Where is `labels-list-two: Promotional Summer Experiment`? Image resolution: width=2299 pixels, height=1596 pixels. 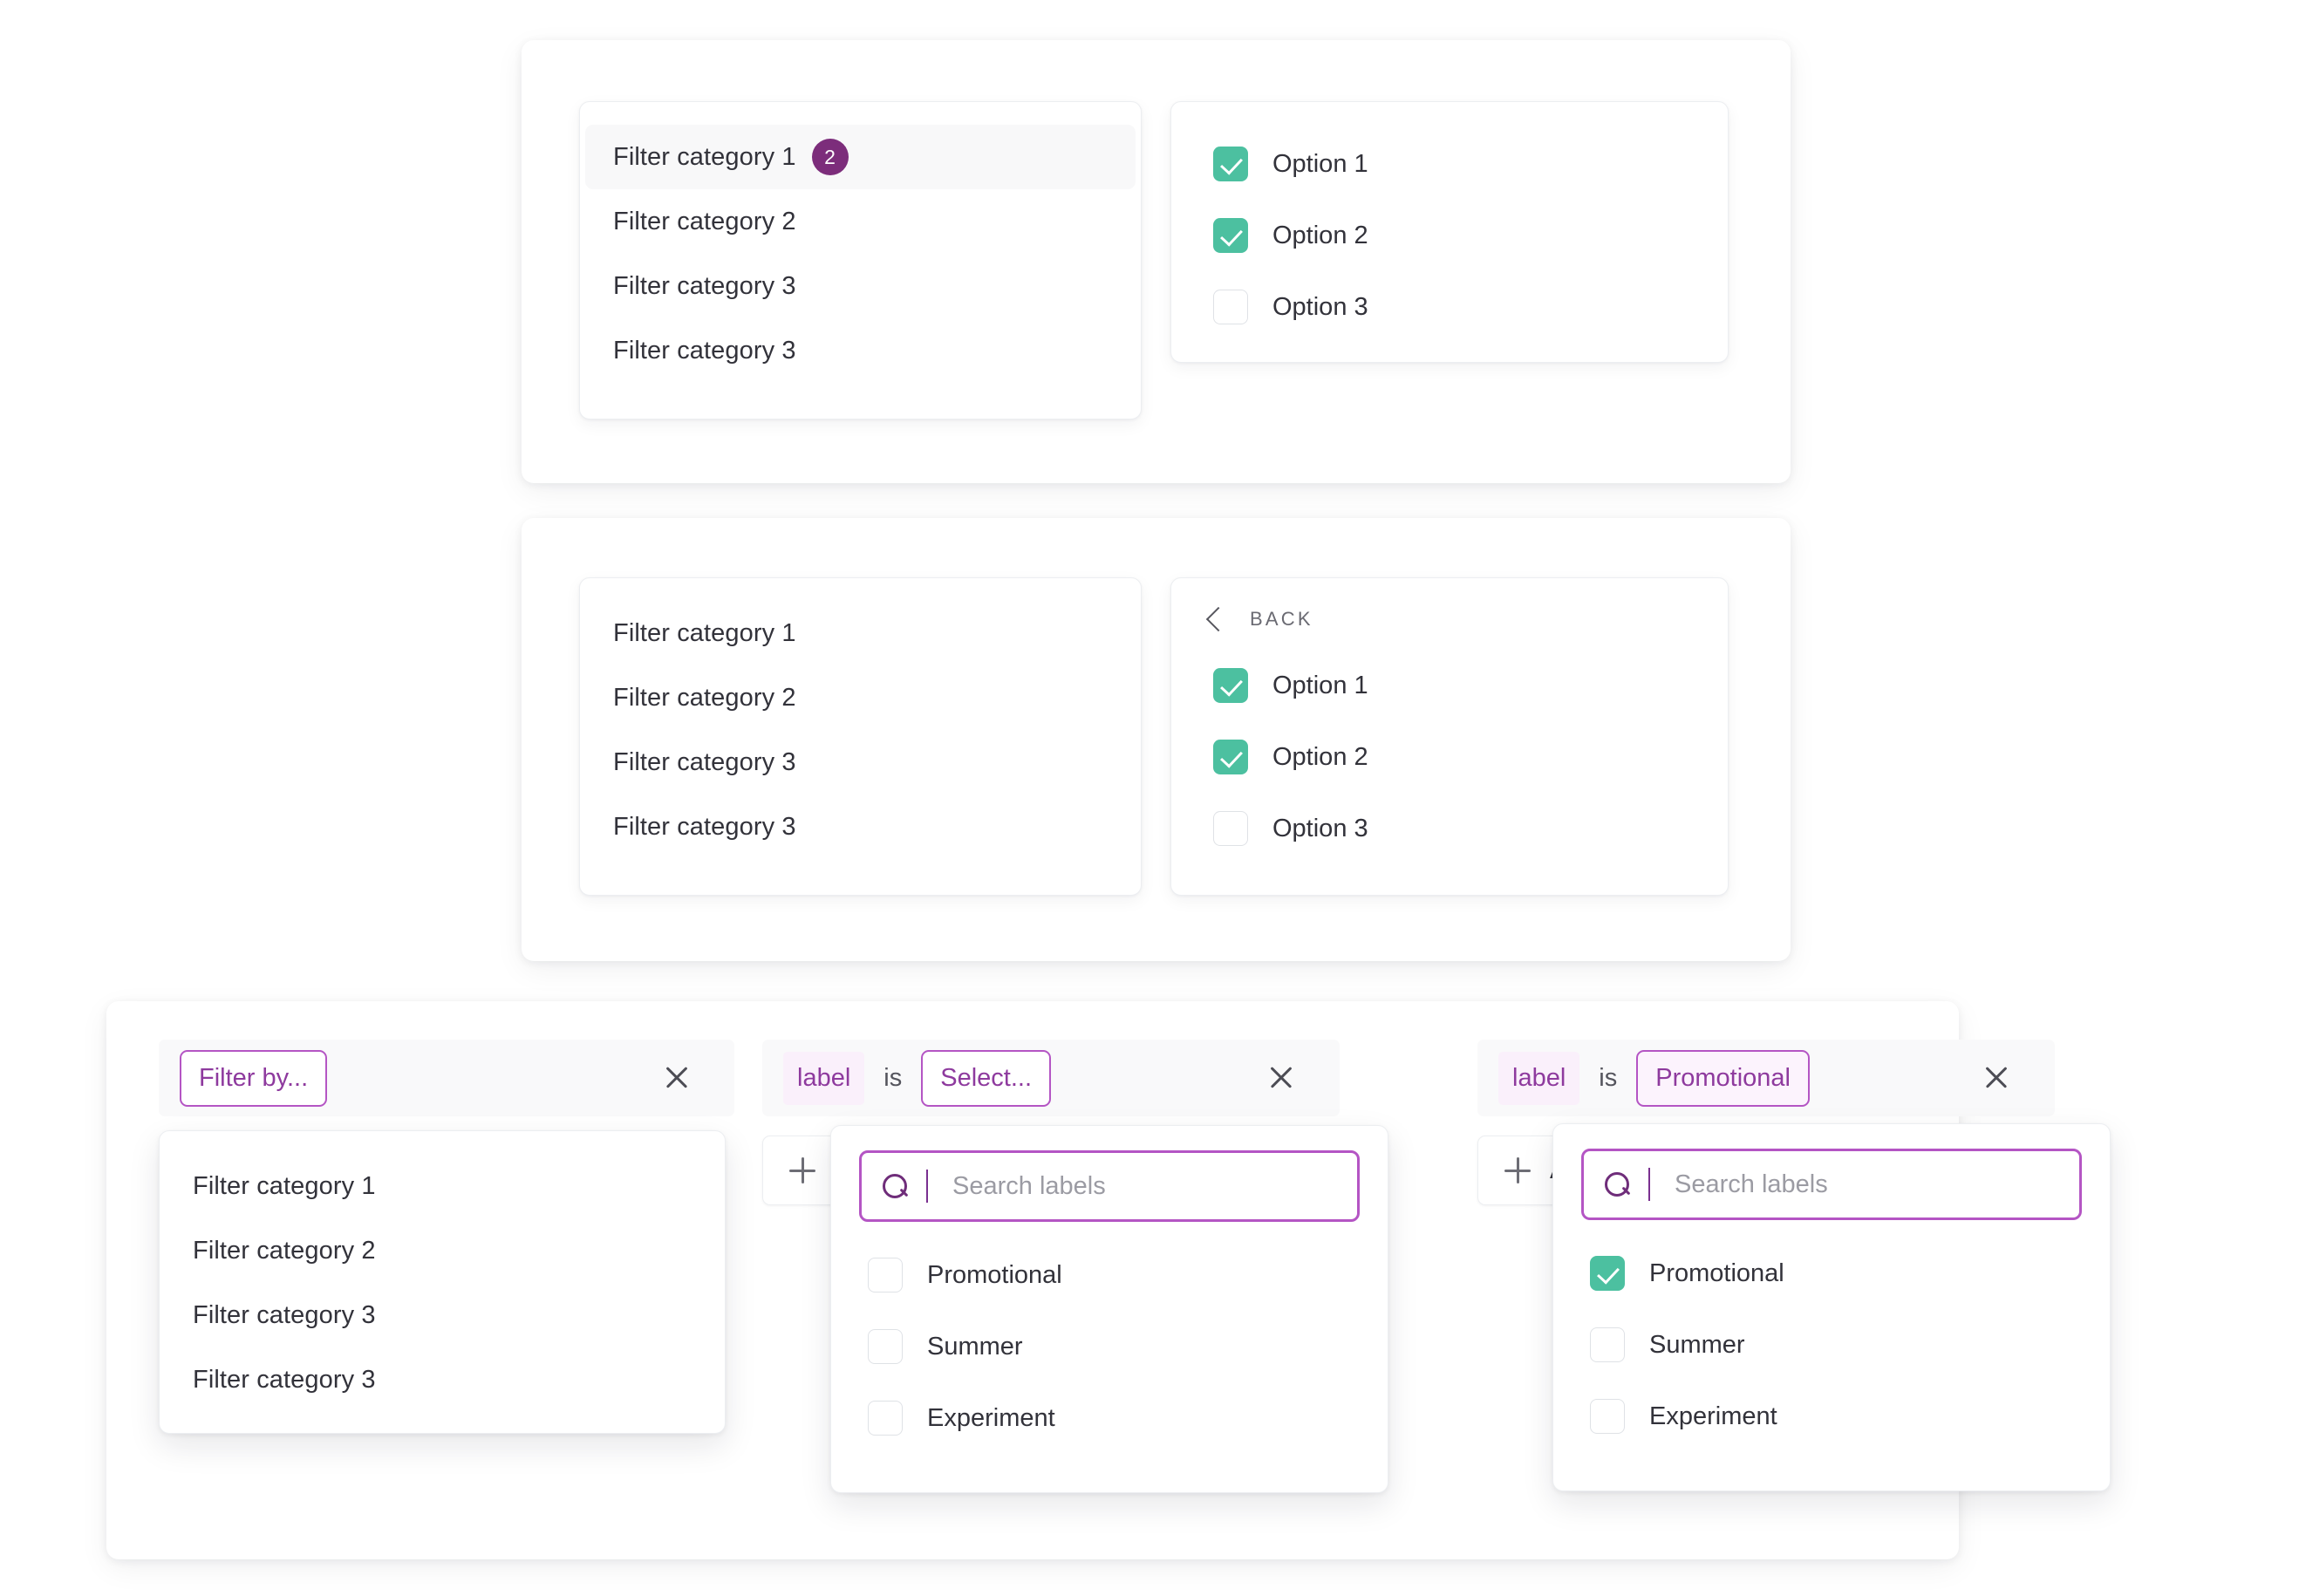
labels-list-two: Promotional Summer Experiment is located at coordinates (1109, 1351).